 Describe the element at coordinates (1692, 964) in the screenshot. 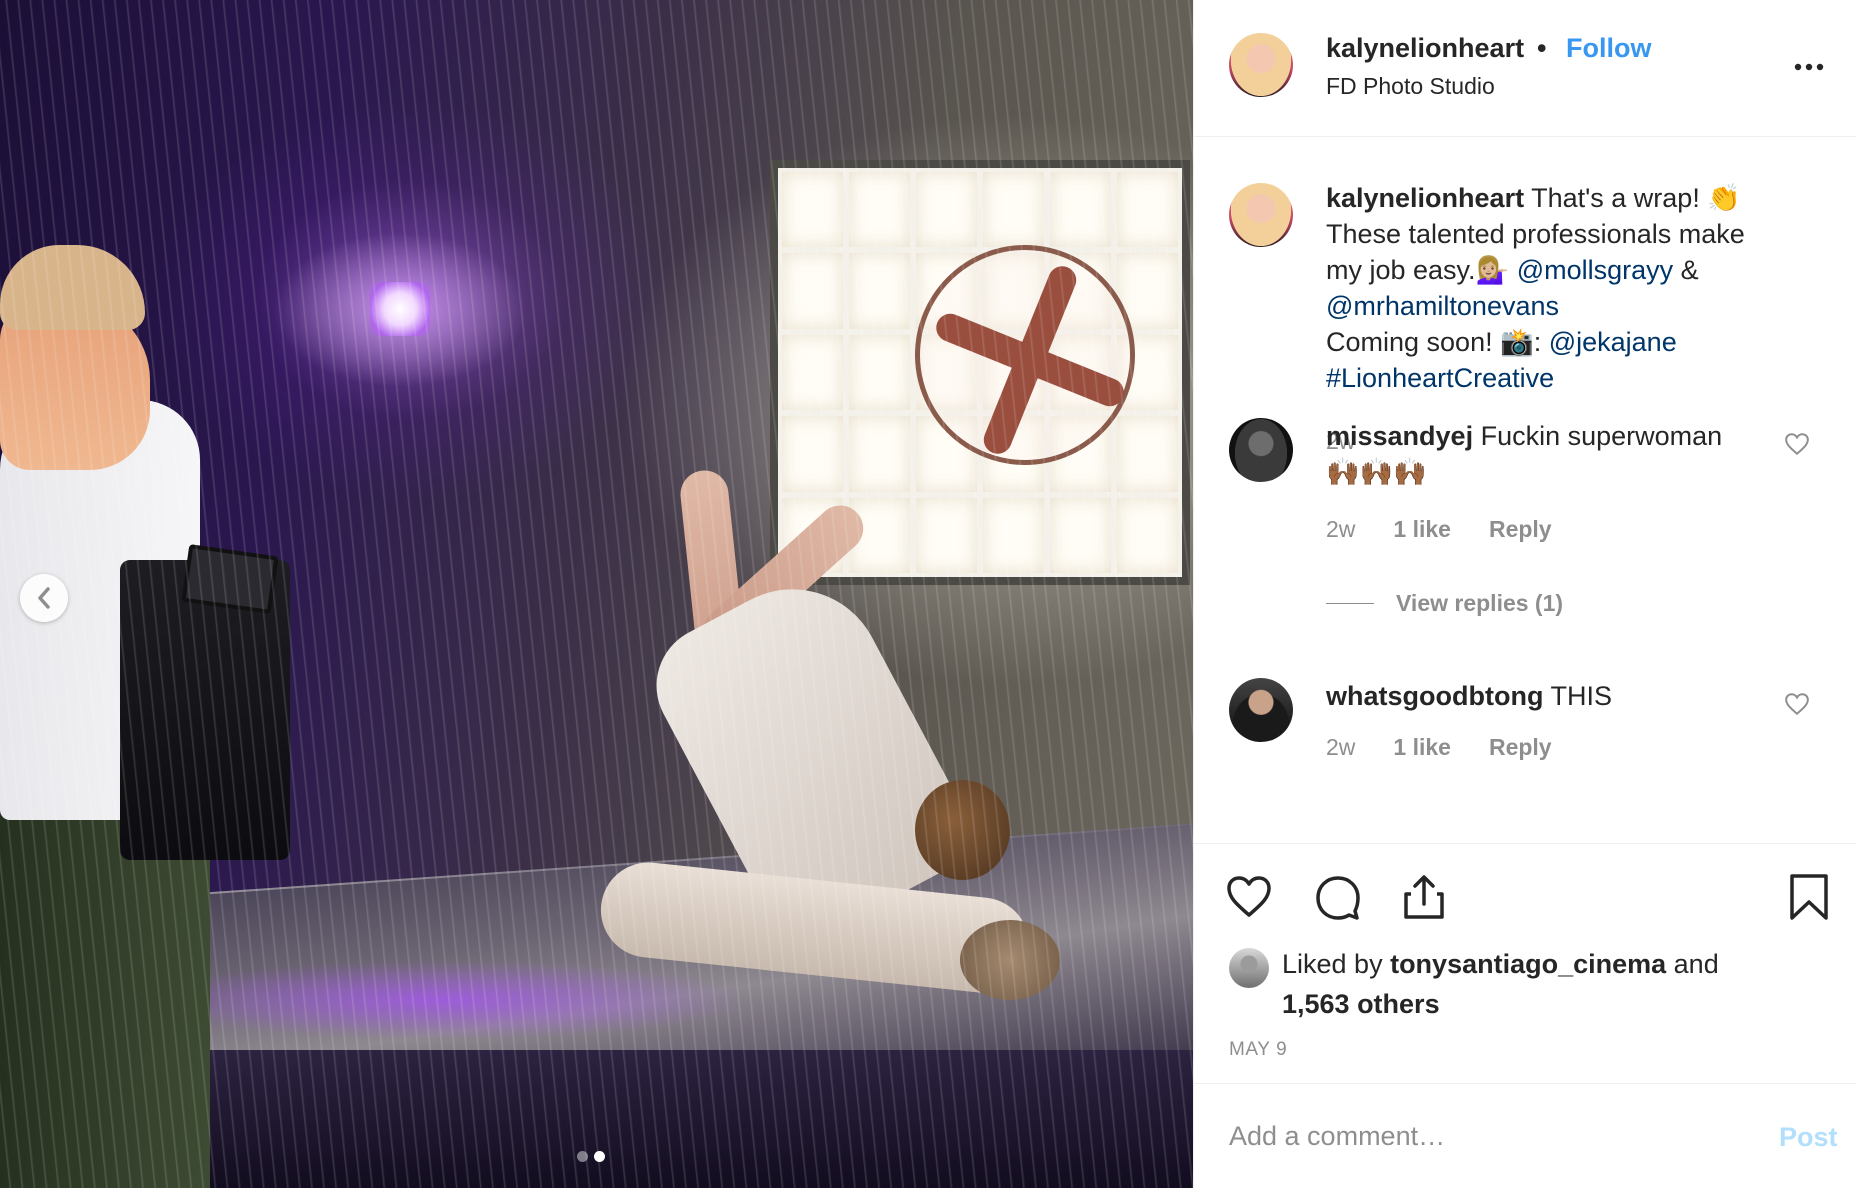

I see `likes-middle: and` at that location.